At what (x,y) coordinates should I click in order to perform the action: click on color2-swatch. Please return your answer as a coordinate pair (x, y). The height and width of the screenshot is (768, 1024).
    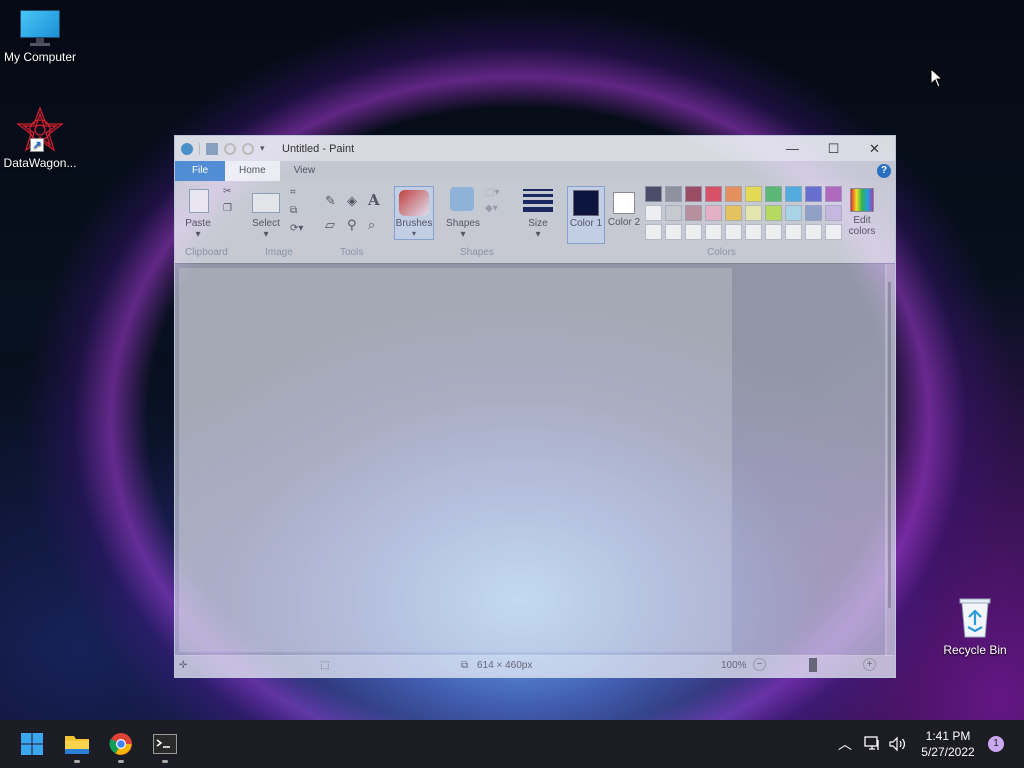
    Looking at the image, I should click on (624, 203).